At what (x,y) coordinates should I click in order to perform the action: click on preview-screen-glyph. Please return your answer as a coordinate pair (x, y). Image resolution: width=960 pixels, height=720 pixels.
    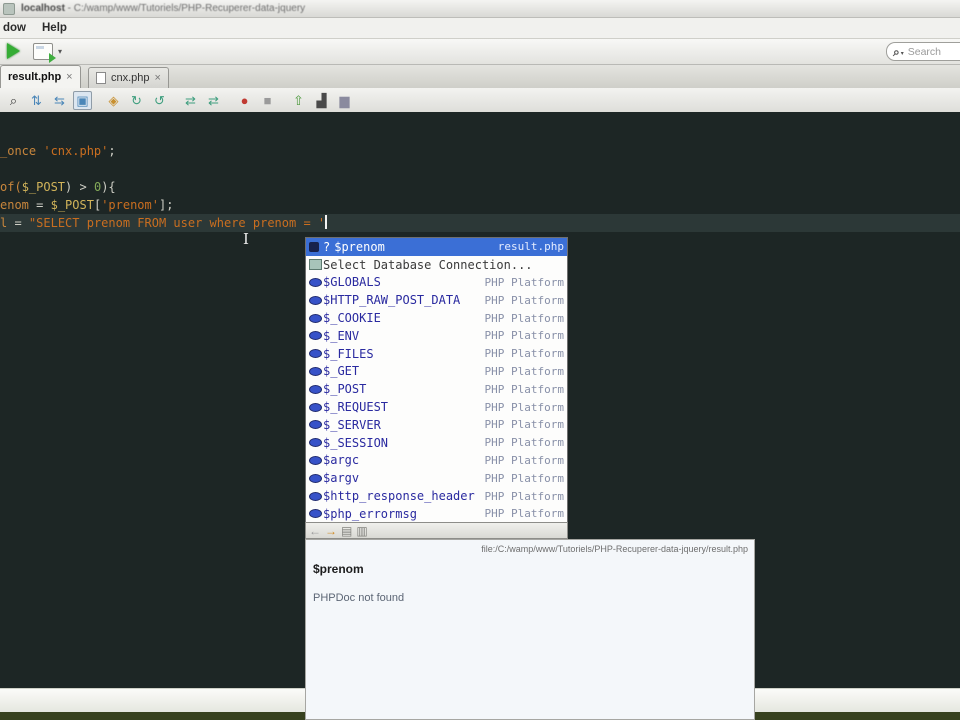
    Looking at the image, I should click on (40, 47).